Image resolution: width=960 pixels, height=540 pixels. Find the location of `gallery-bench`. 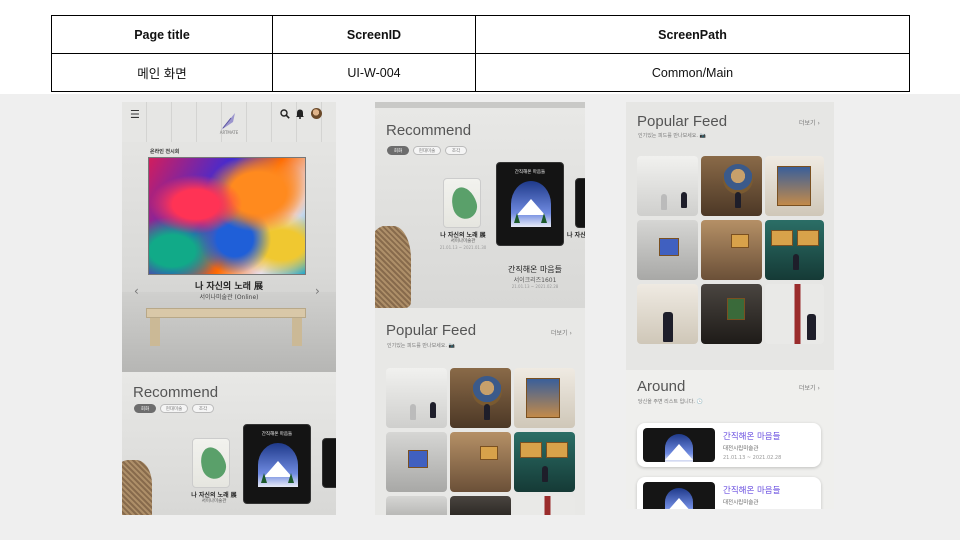

gallery-bench is located at coordinates (226, 328).